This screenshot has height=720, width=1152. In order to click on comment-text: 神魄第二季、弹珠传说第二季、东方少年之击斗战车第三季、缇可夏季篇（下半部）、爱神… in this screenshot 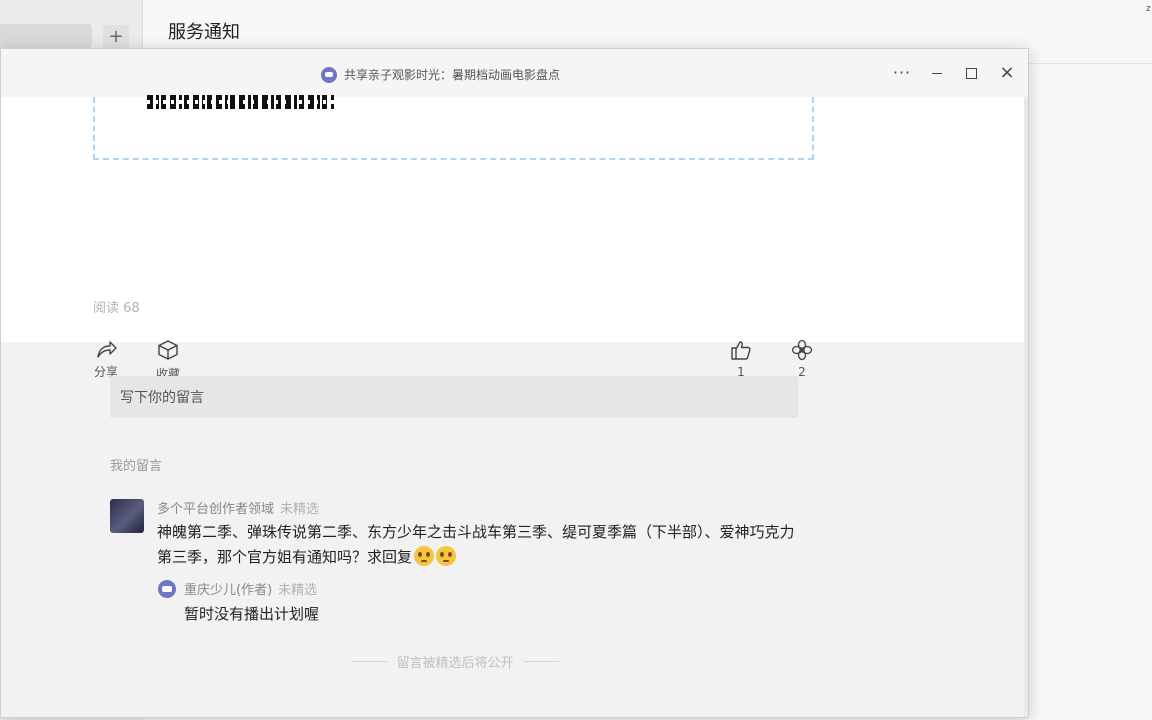, I will do `click(477, 545)`.